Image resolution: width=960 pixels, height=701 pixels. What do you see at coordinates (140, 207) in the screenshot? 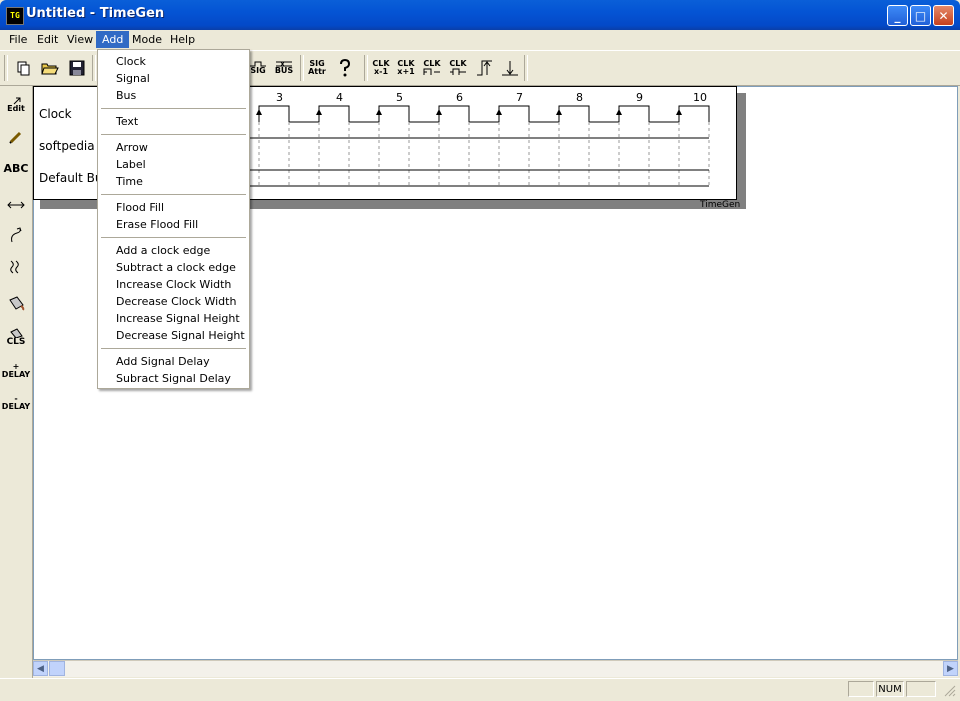
I see `add-menu-item-flood-fill: Flood Fill` at bounding box center [140, 207].